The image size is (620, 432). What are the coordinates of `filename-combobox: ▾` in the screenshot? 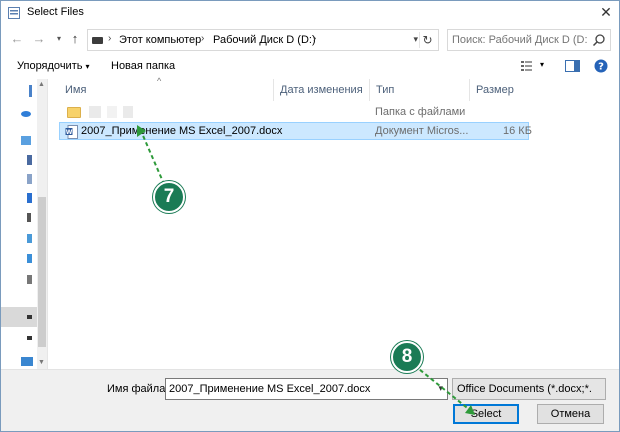 It's located at (306, 389).